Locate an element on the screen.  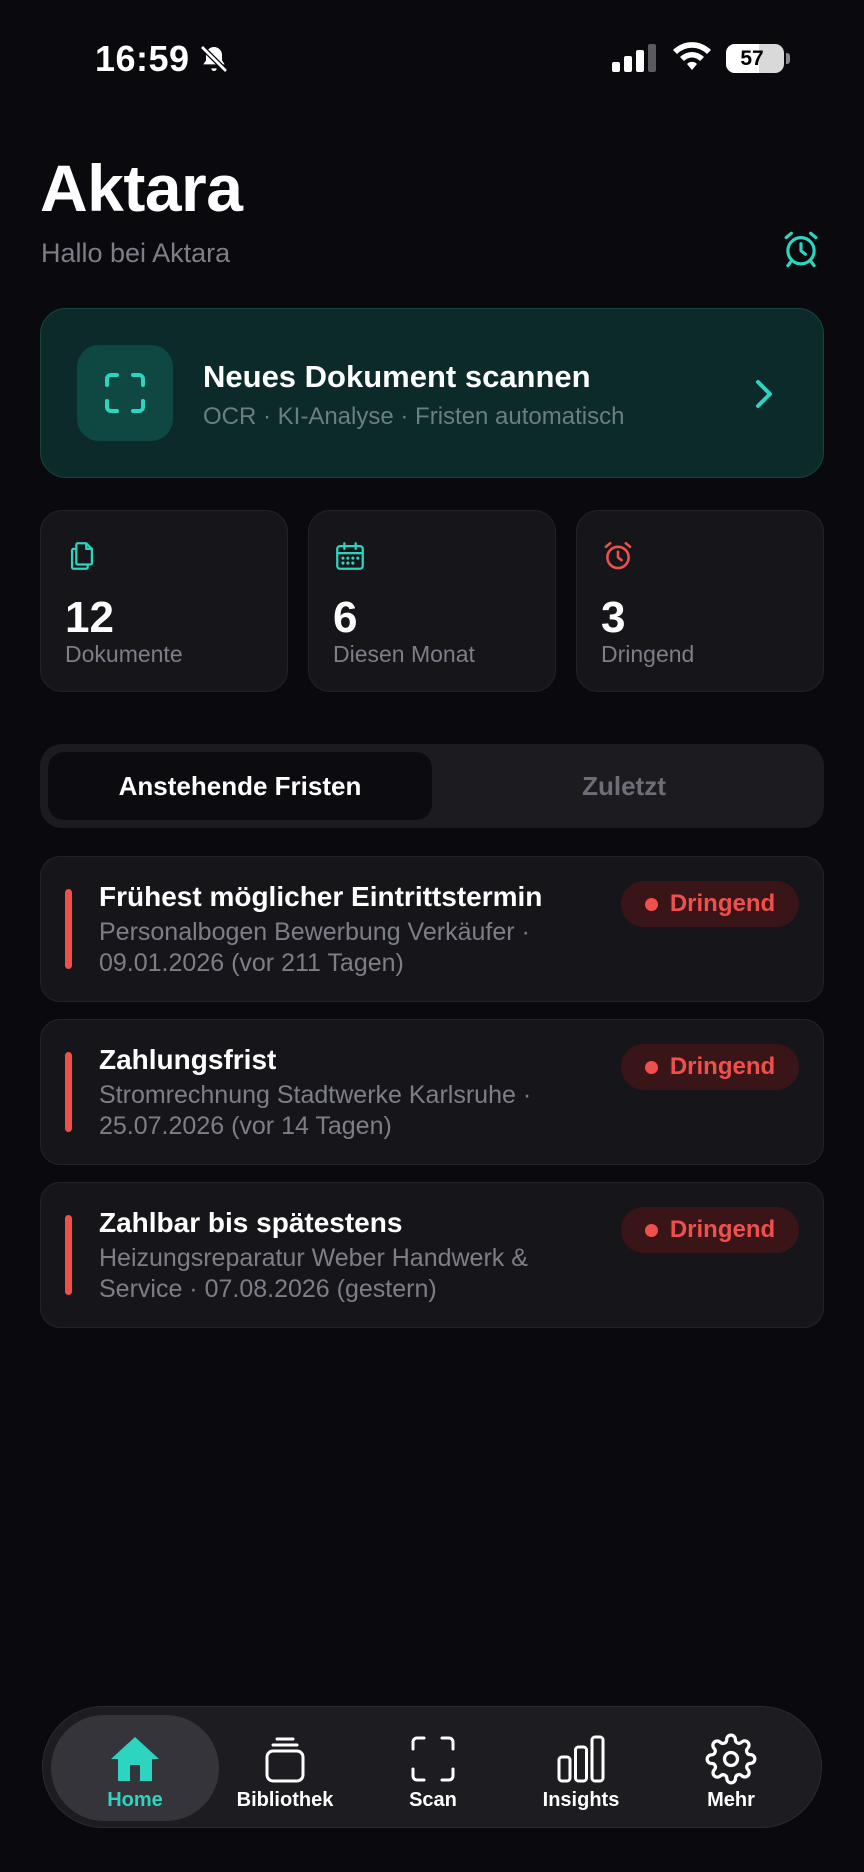
battery-cap is located at coordinates (788, 58).